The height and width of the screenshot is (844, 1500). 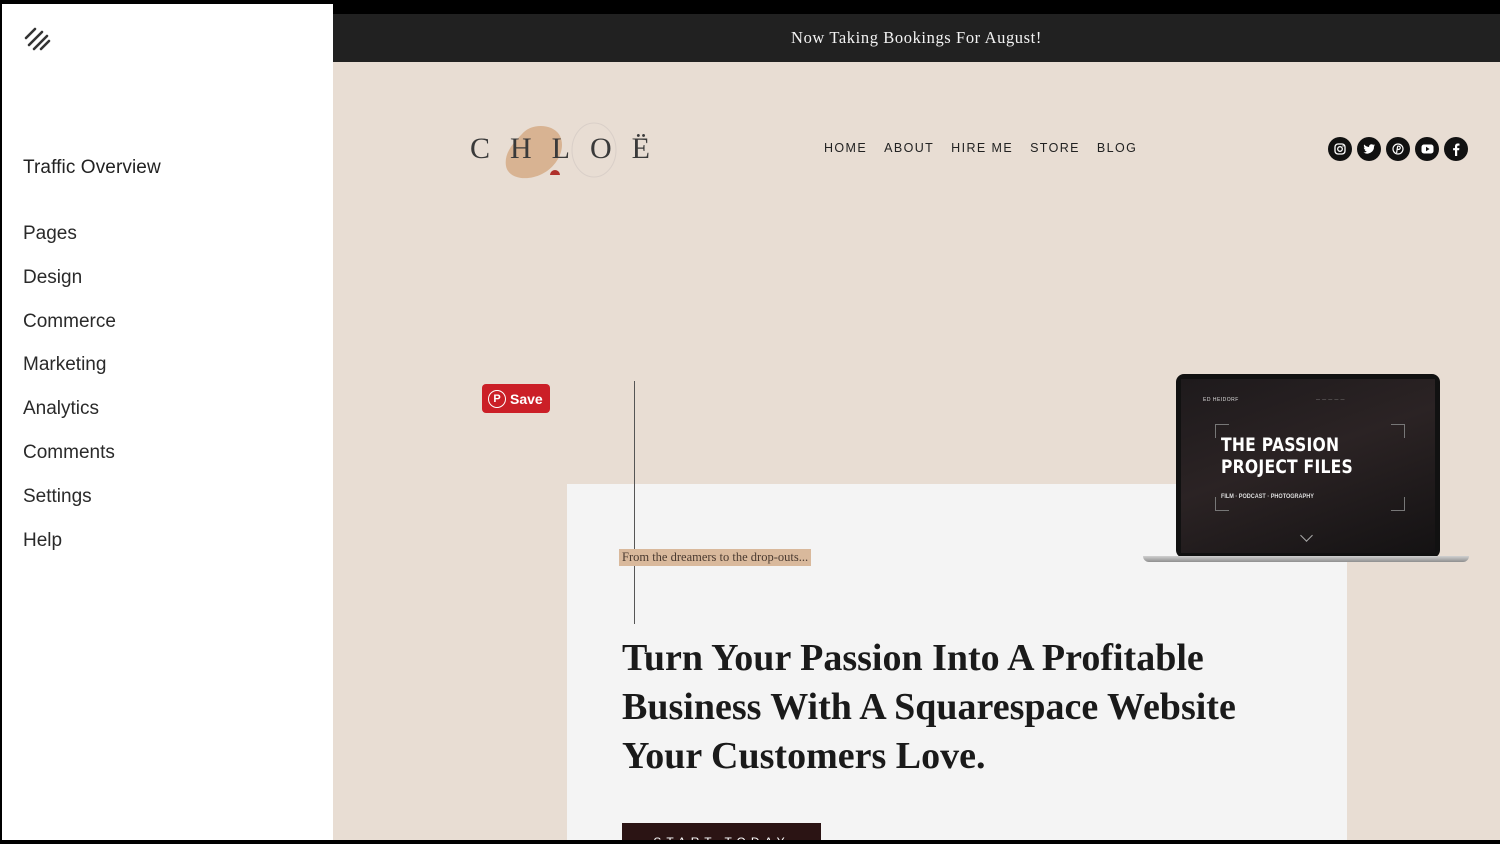 What do you see at coordinates (69, 375) in the screenshot?
I see `sidebar-item-marketing: Marketing` at bounding box center [69, 375].